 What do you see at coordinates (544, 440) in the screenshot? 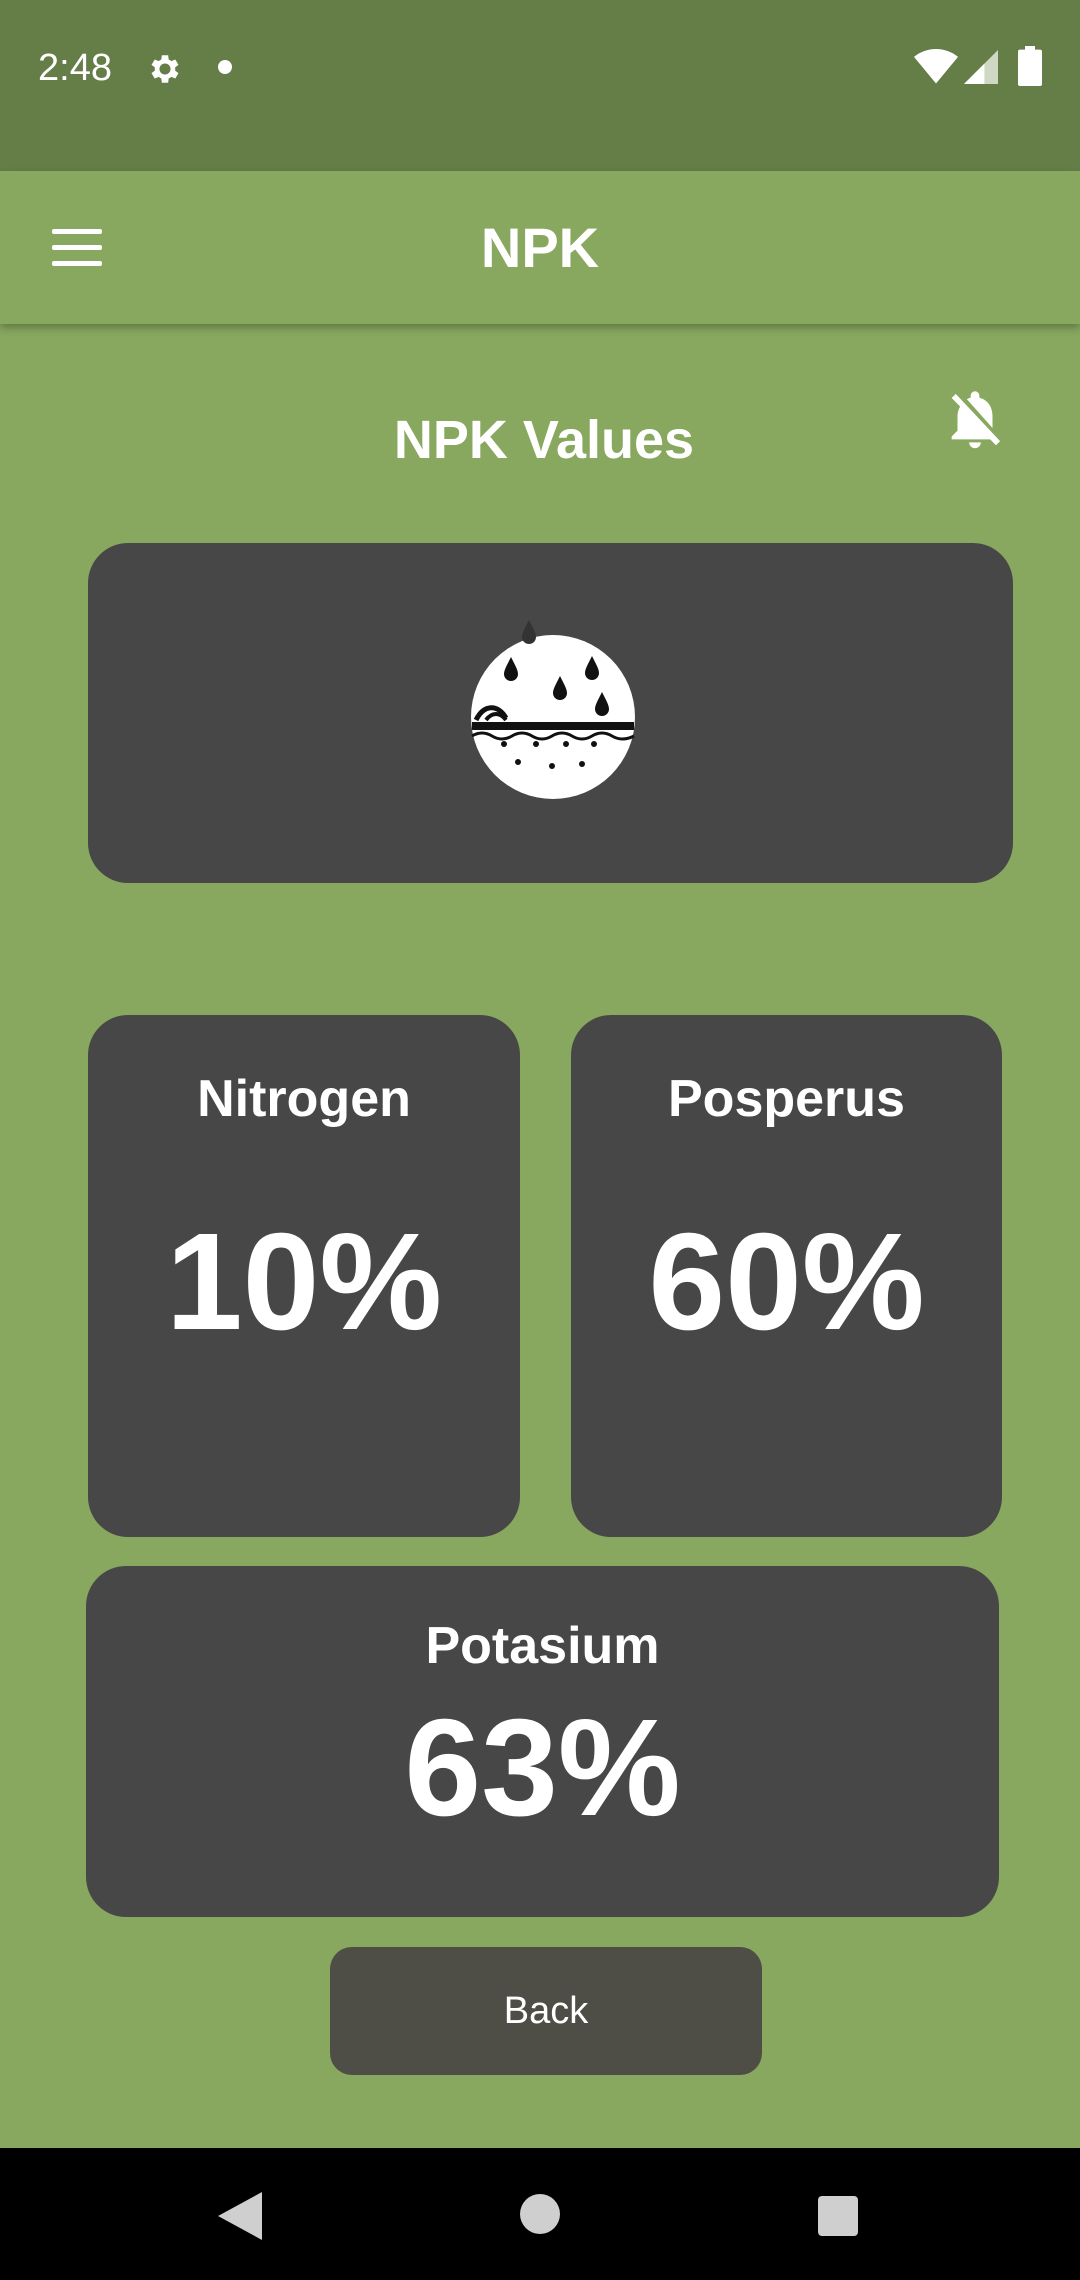
I see `page-title: NPK Values` at bounding box center [544, 440].